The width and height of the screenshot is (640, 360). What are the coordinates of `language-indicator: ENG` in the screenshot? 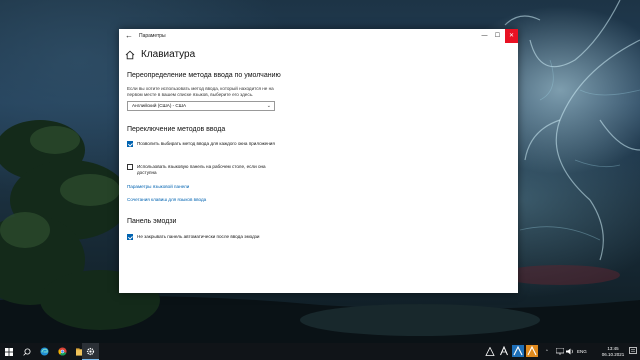 It's located at (582, 351).